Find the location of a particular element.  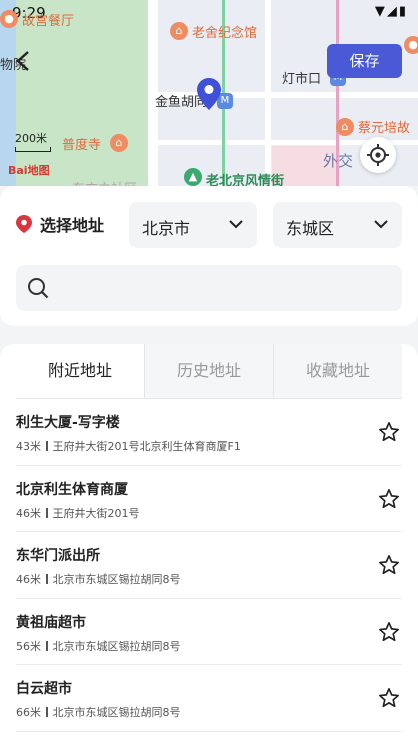

baidu-logo: Bai地图 is located at coordinates (29, 170).